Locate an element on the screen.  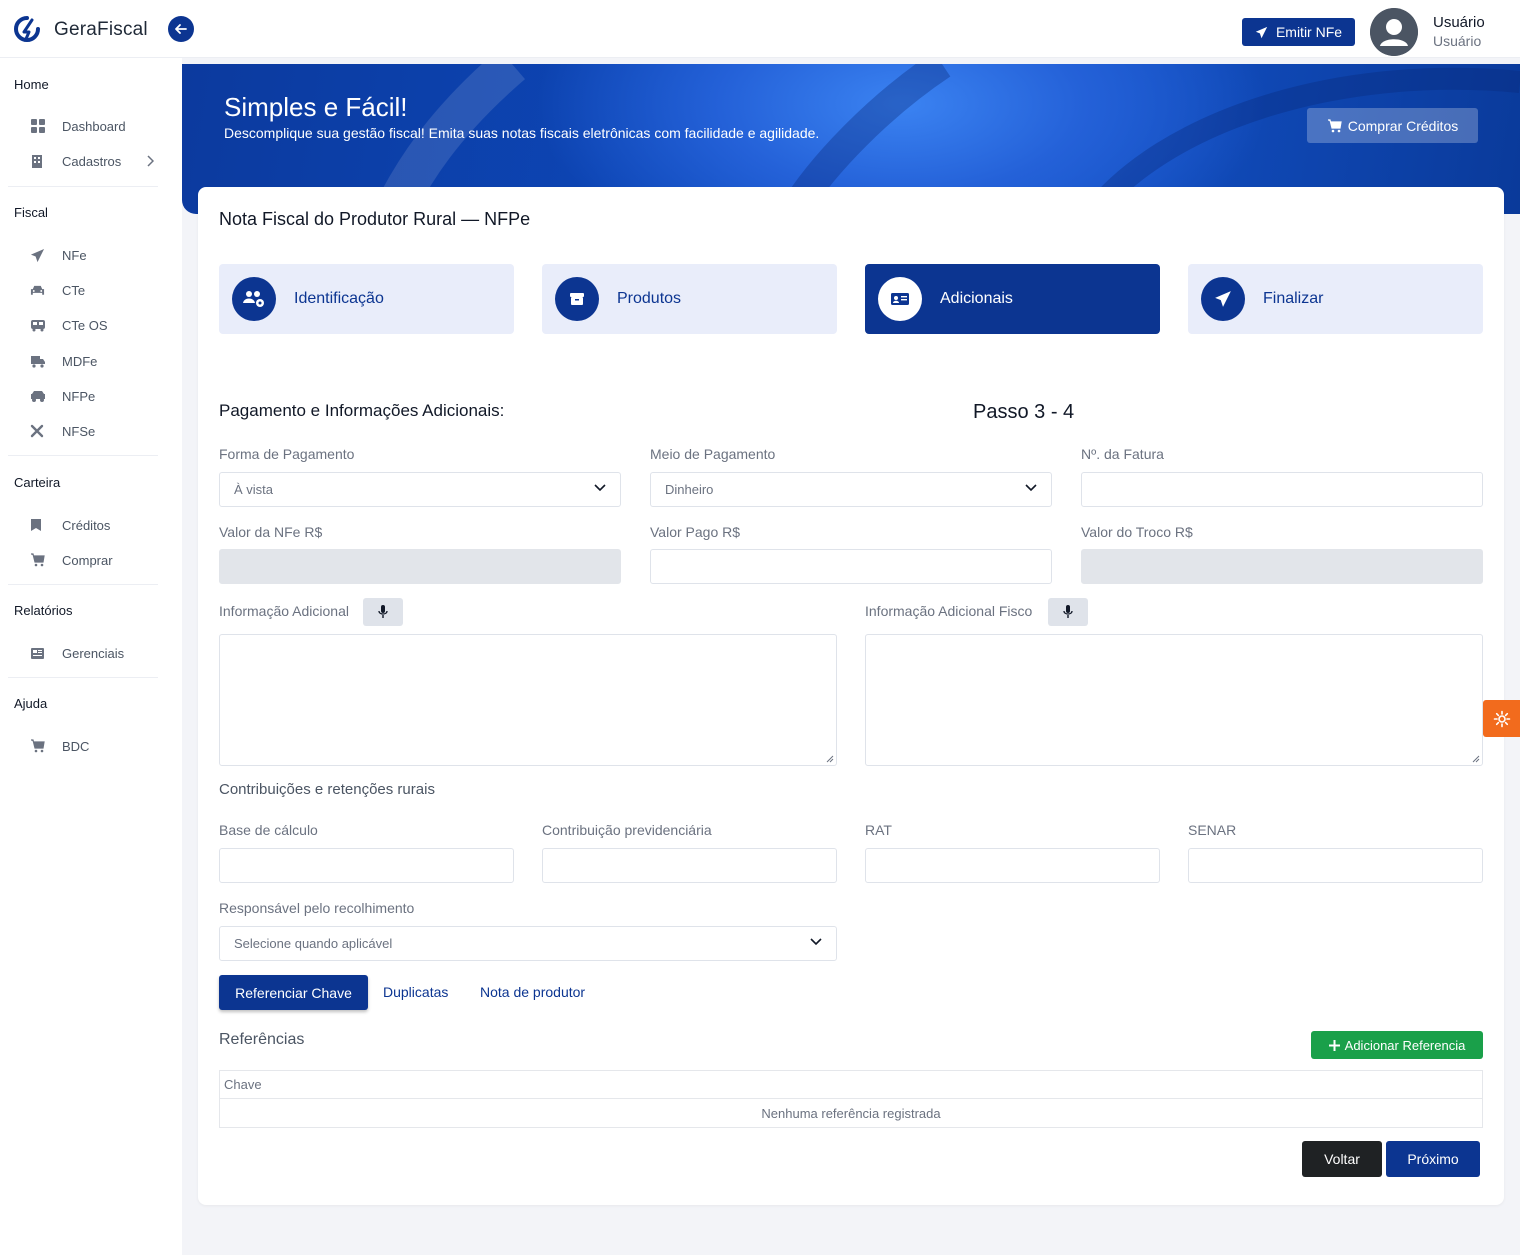
car-icon is located at coordinates (38, 290).